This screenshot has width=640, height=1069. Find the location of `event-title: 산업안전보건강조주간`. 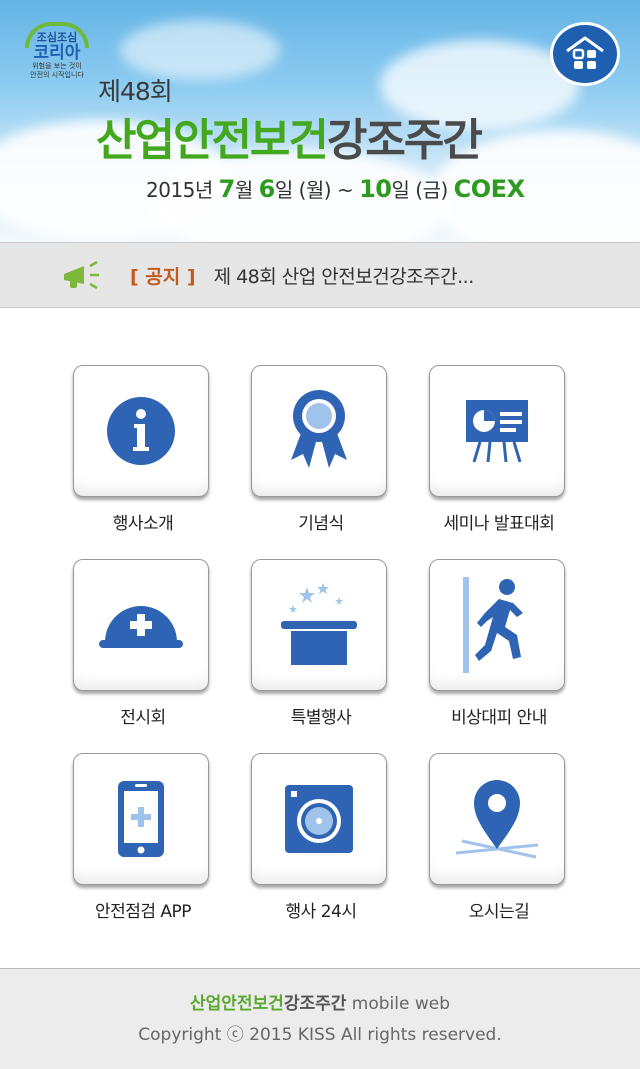

event-title: 산업안전보건강조주간 is located at coordinates (289, 140).